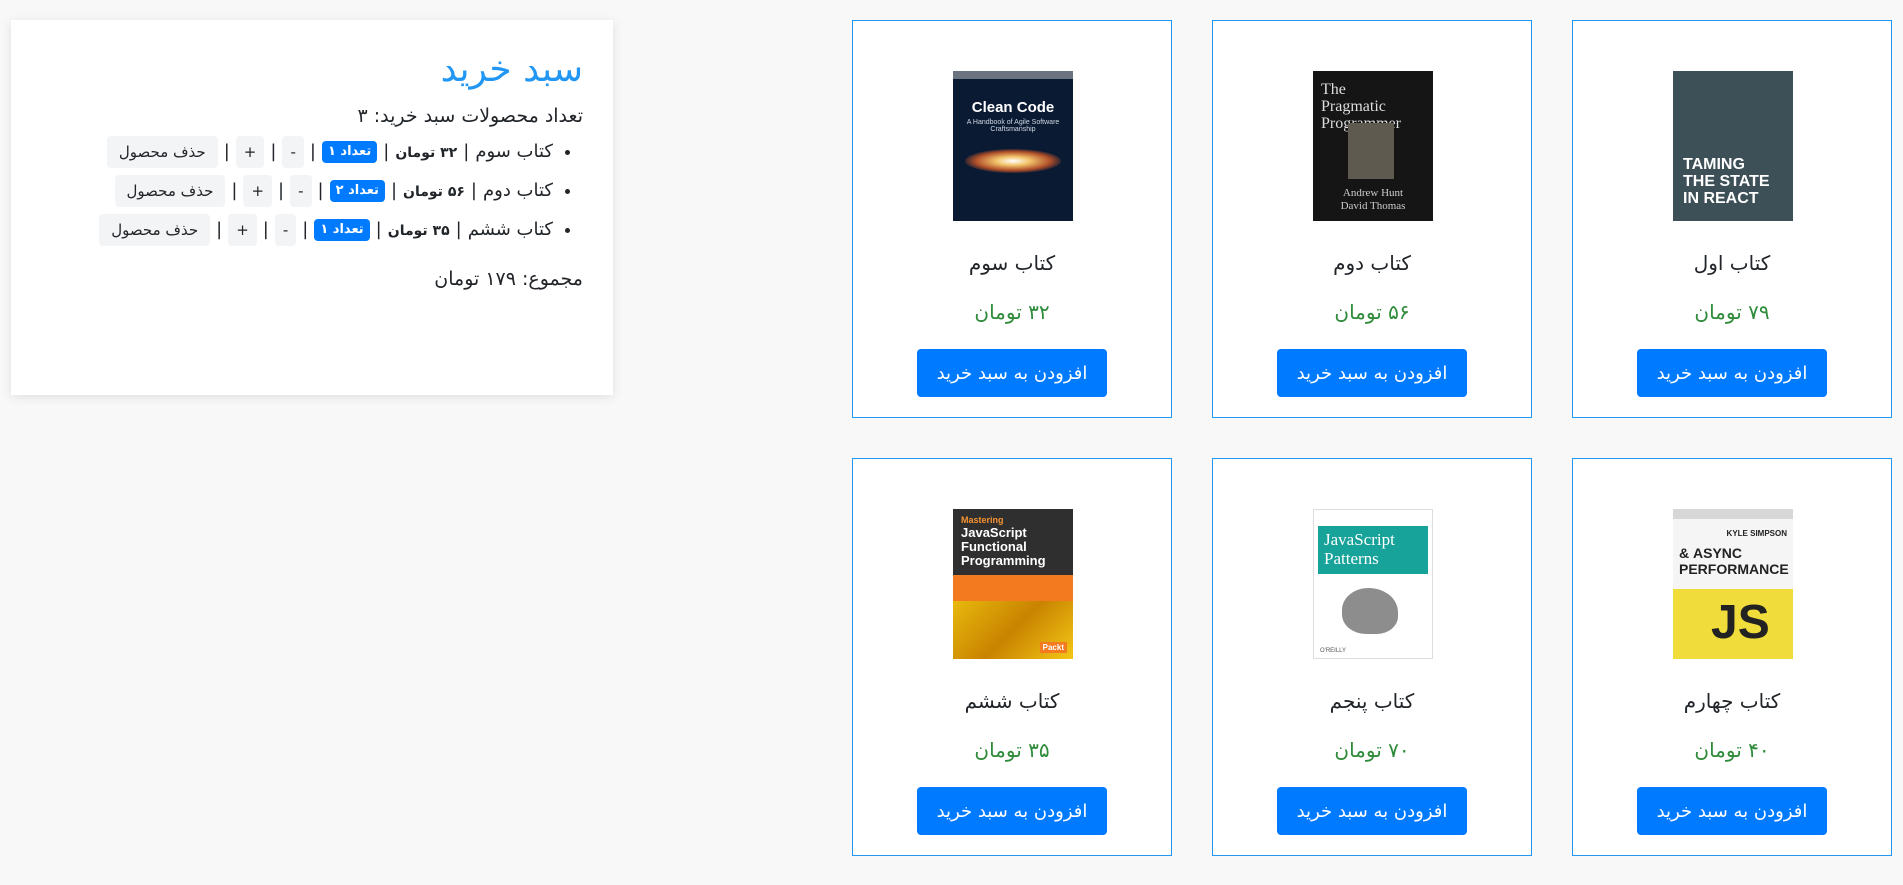  What do you see at coordinates (1372, 750) in the screenshot?
I see `product-price: ۷۰ تومان` at bounding box center [1372, 750].